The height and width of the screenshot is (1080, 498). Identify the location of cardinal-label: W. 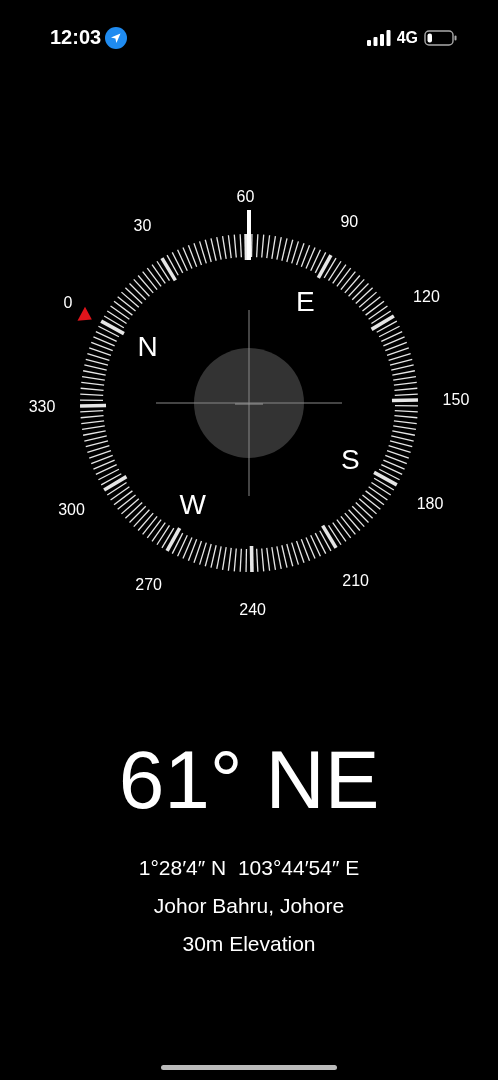
(192, 504).